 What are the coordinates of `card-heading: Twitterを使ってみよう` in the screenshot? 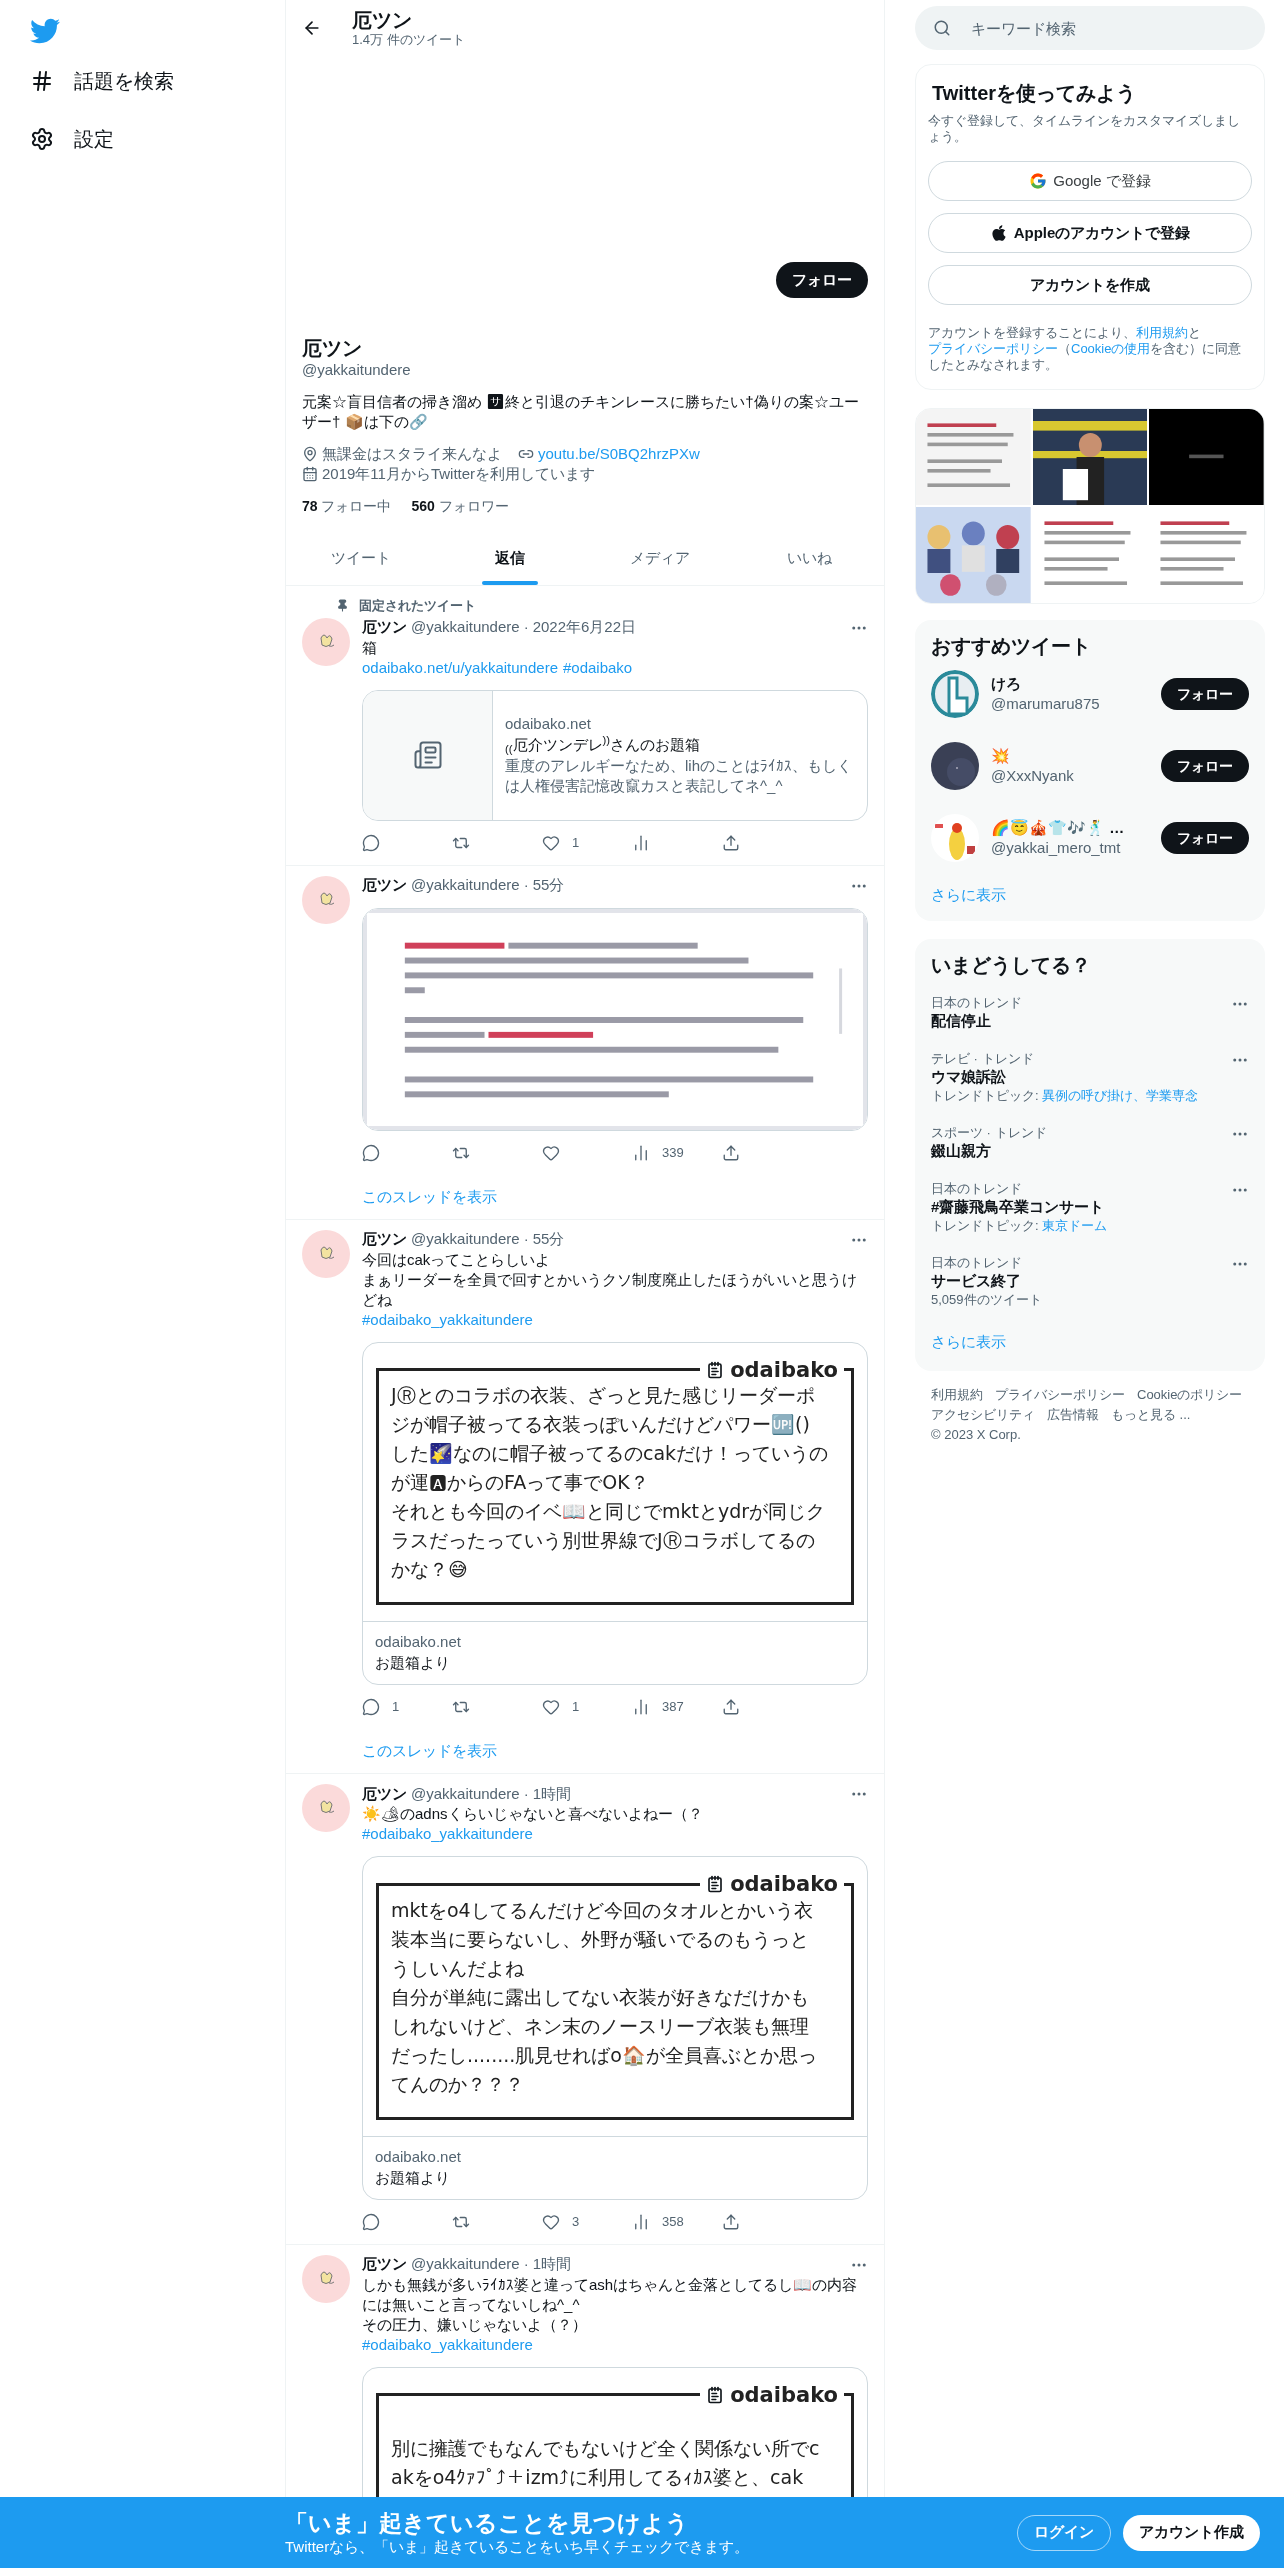 It's located at (1034, 93).